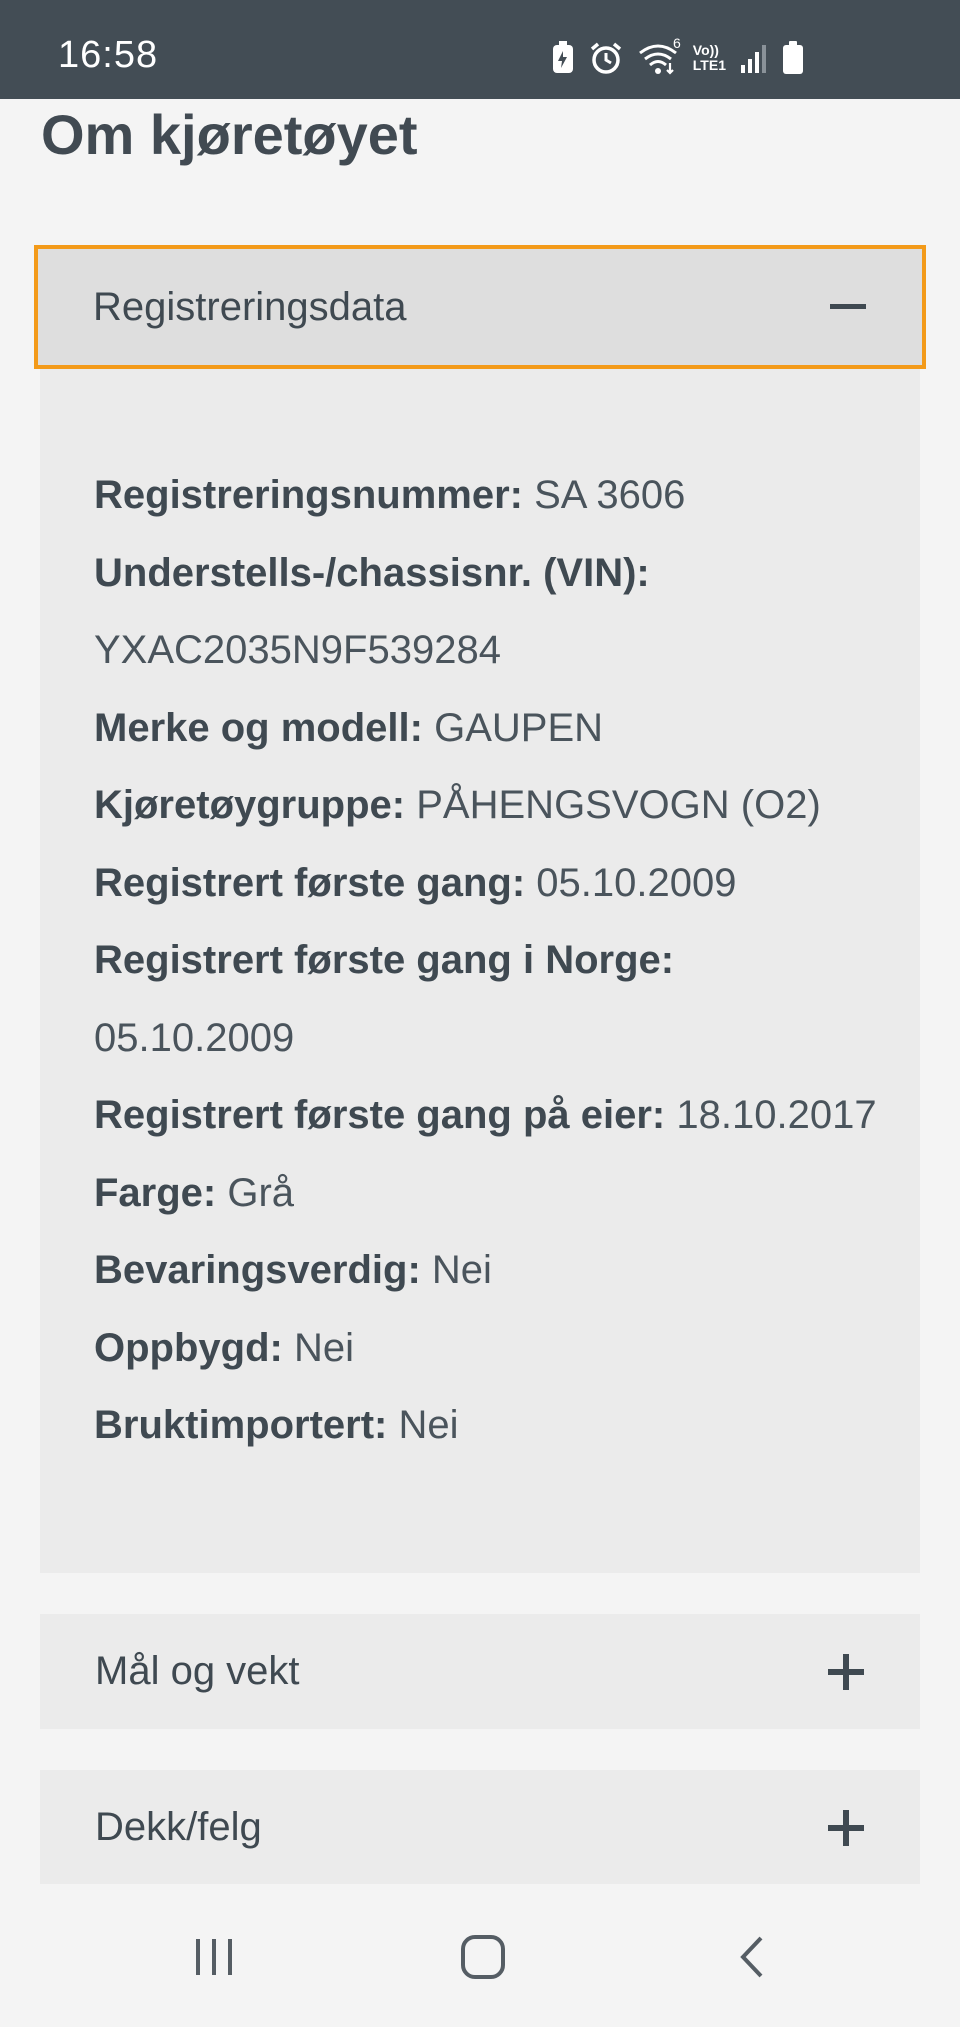 This screenshot has width=960, height=2027. I want to click on detail-line: Bevaringsverdig: Nei, so click(494, 1271).